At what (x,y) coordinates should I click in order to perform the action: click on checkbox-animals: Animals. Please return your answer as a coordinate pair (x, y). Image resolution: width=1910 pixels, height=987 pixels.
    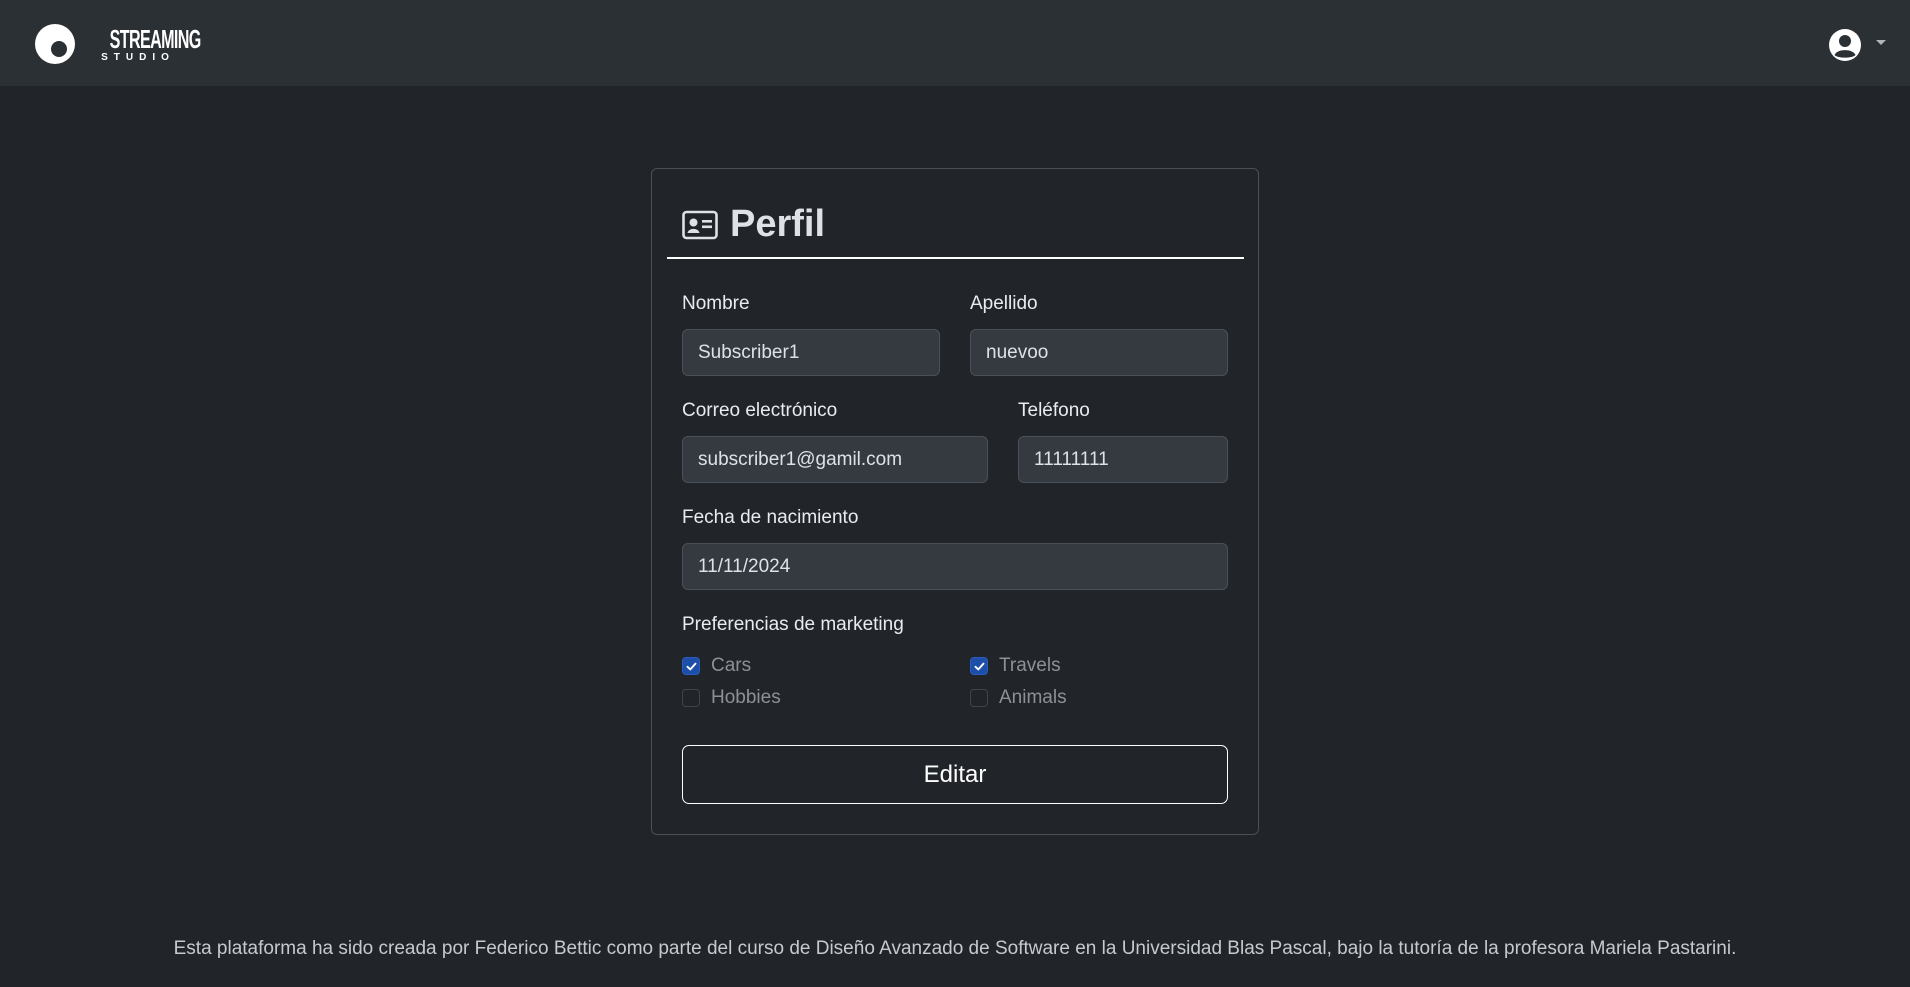
    Looking at the image, I should click on (1018, 698).